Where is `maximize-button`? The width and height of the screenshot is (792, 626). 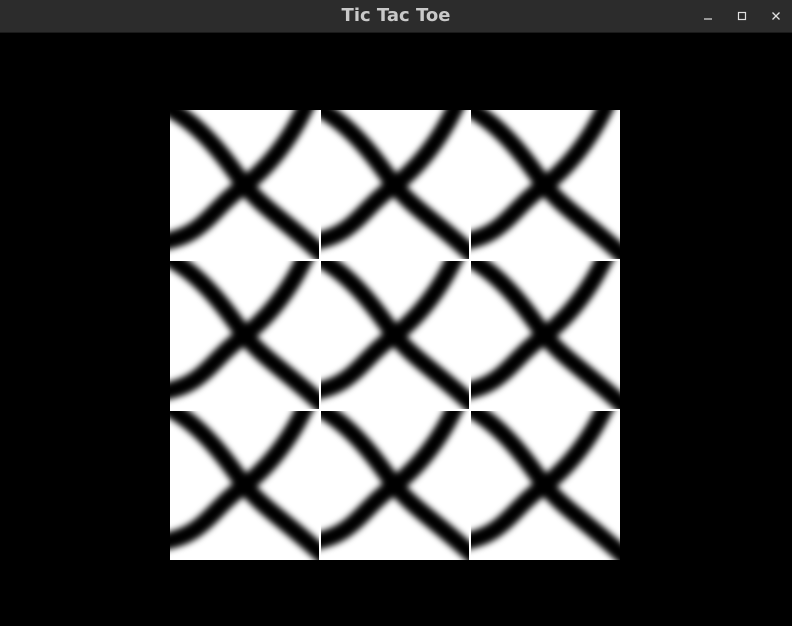
maximize-button is located at coordinates (742, 16).